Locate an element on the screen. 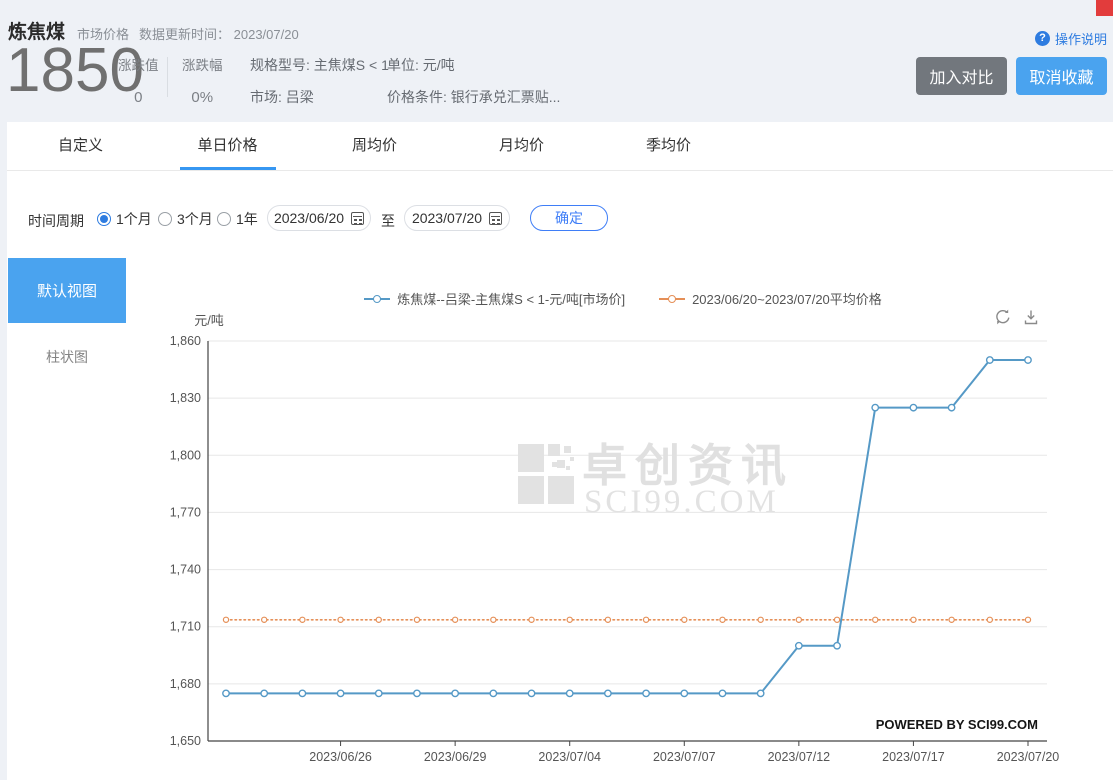 This screenshot has height=780, width=1113. svg-text: 1,650 is located at coordinates (185, 741).